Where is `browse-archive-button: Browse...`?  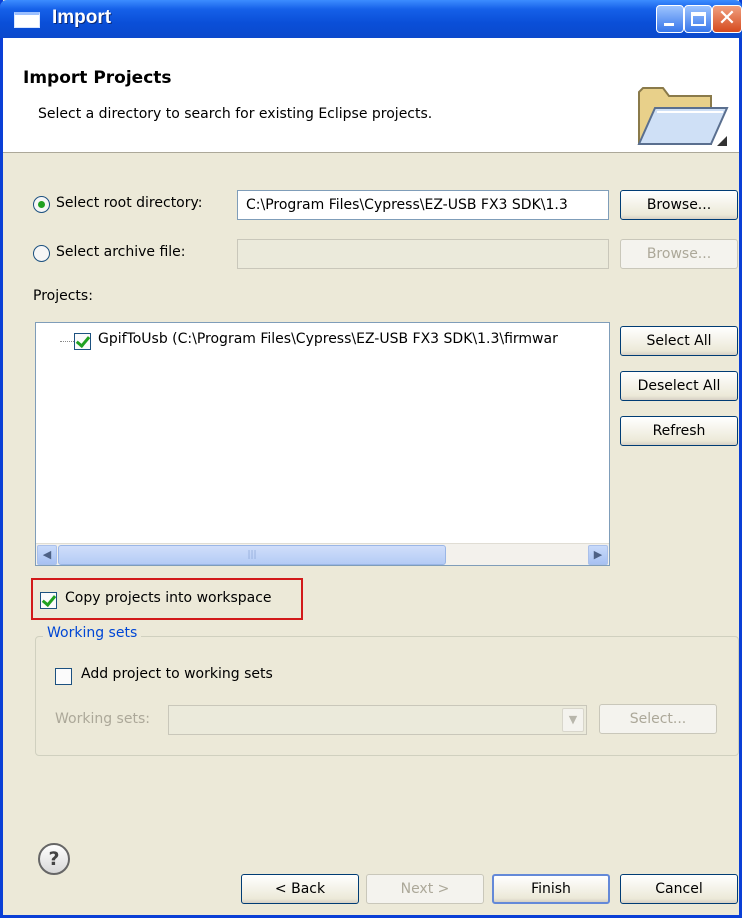 browse-archive-button: Browse... is located at coordinates (679, 254).